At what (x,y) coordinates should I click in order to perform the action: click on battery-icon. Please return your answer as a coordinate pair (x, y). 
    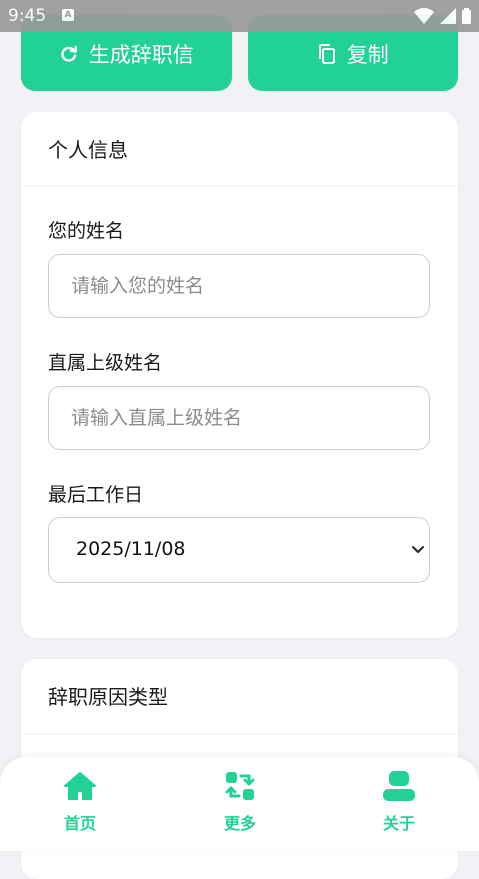
    Looking at the image, I should click on (466, 16).